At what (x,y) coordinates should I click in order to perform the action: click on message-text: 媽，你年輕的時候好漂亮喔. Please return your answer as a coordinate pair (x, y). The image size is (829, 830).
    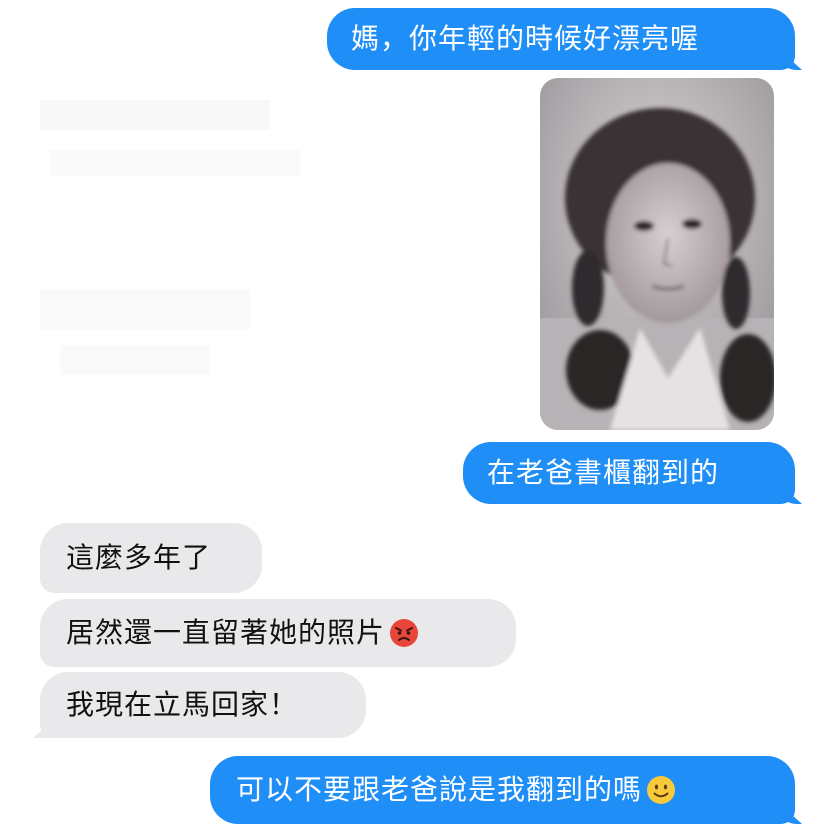
    Looking at the image, I should click on (525, 38).